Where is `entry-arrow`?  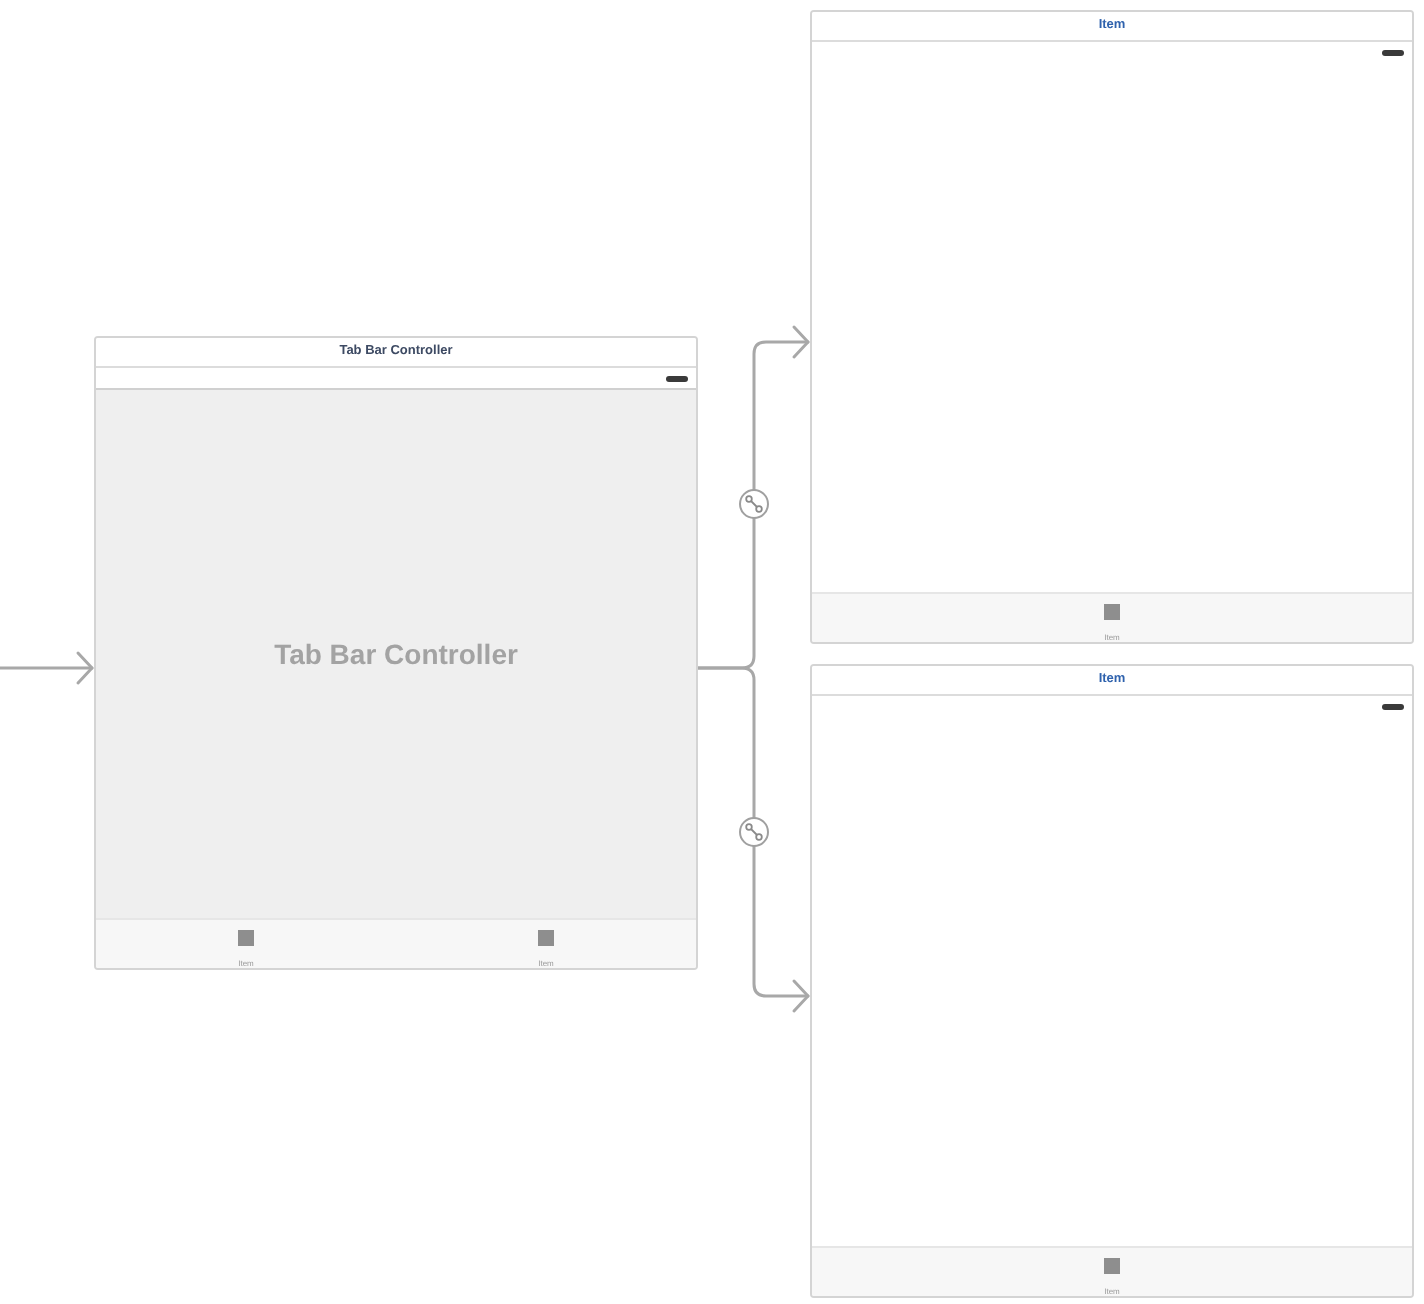
entry-arrow is located at coordinates (47, 668).